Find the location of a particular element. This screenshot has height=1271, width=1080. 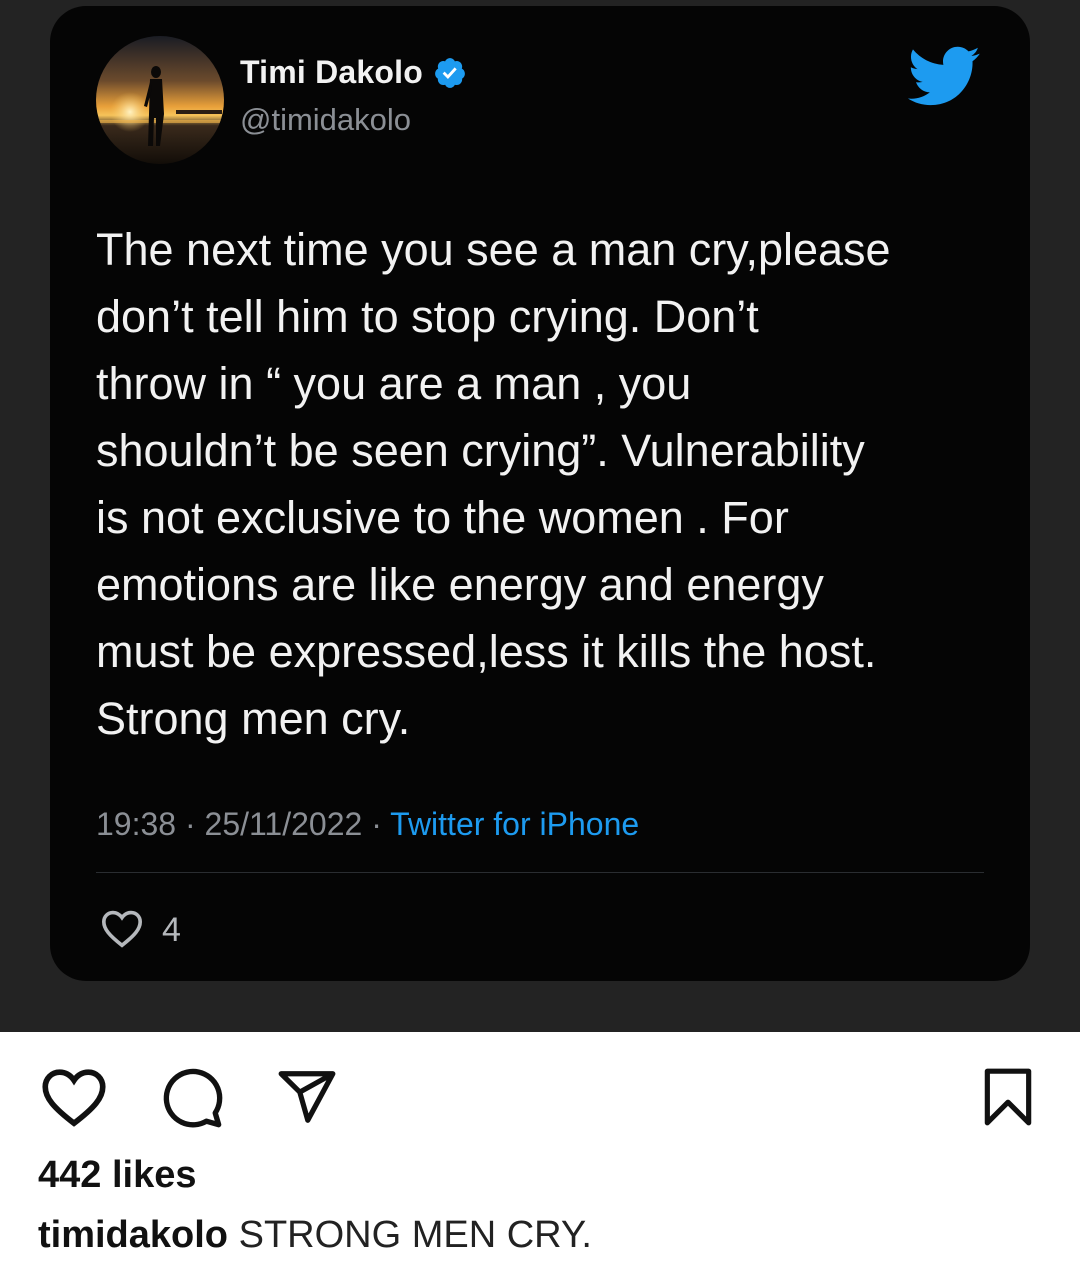

bookmark-icon is located at coordinates (1008, 1099).